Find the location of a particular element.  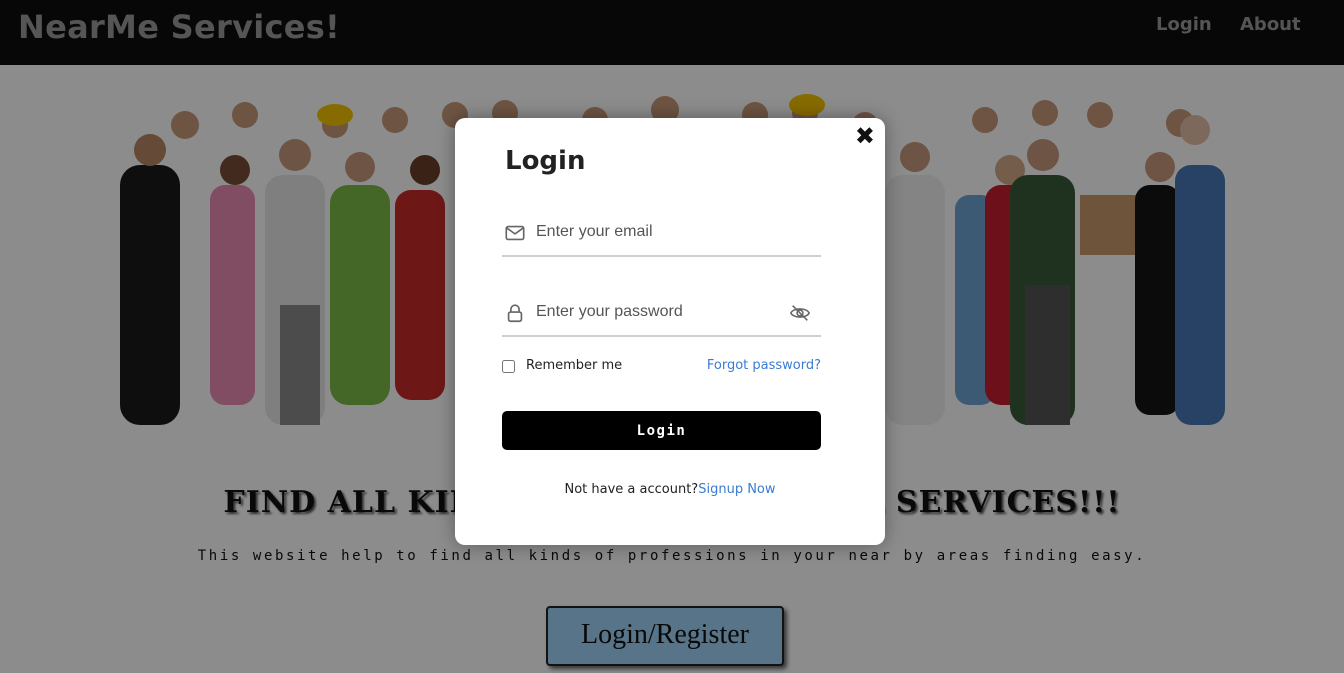

eye-slash-icon is located at coordinates (800, 313).